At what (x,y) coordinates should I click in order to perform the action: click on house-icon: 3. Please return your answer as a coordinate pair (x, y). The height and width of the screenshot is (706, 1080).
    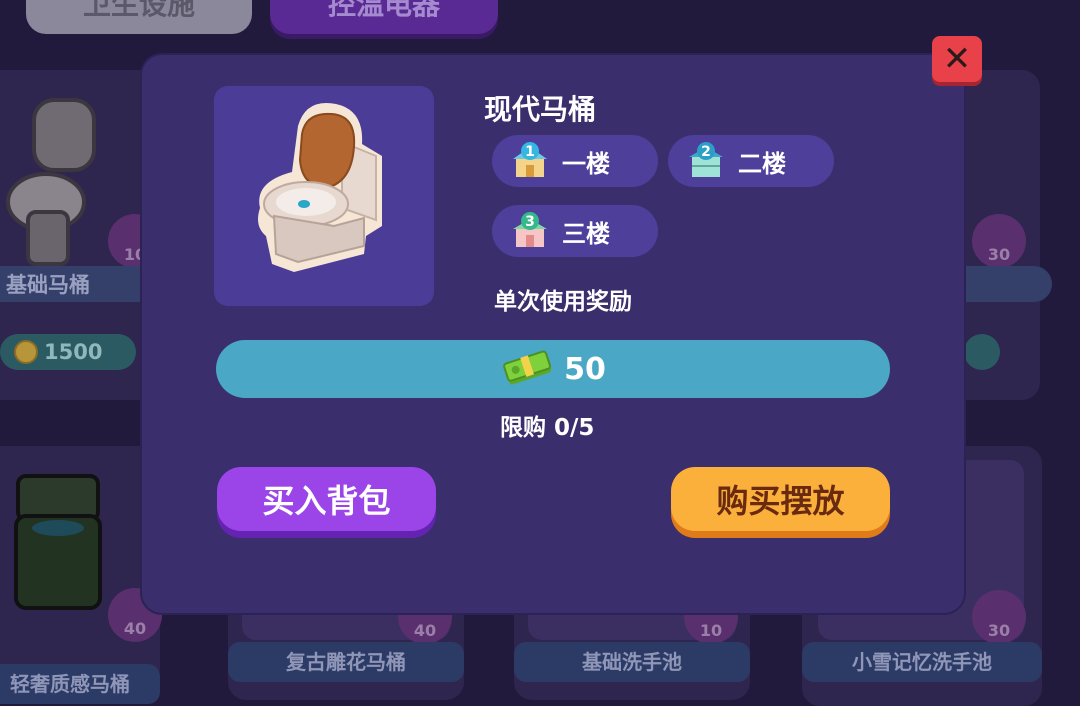
    Looking at the image, I should click on (530, 229).